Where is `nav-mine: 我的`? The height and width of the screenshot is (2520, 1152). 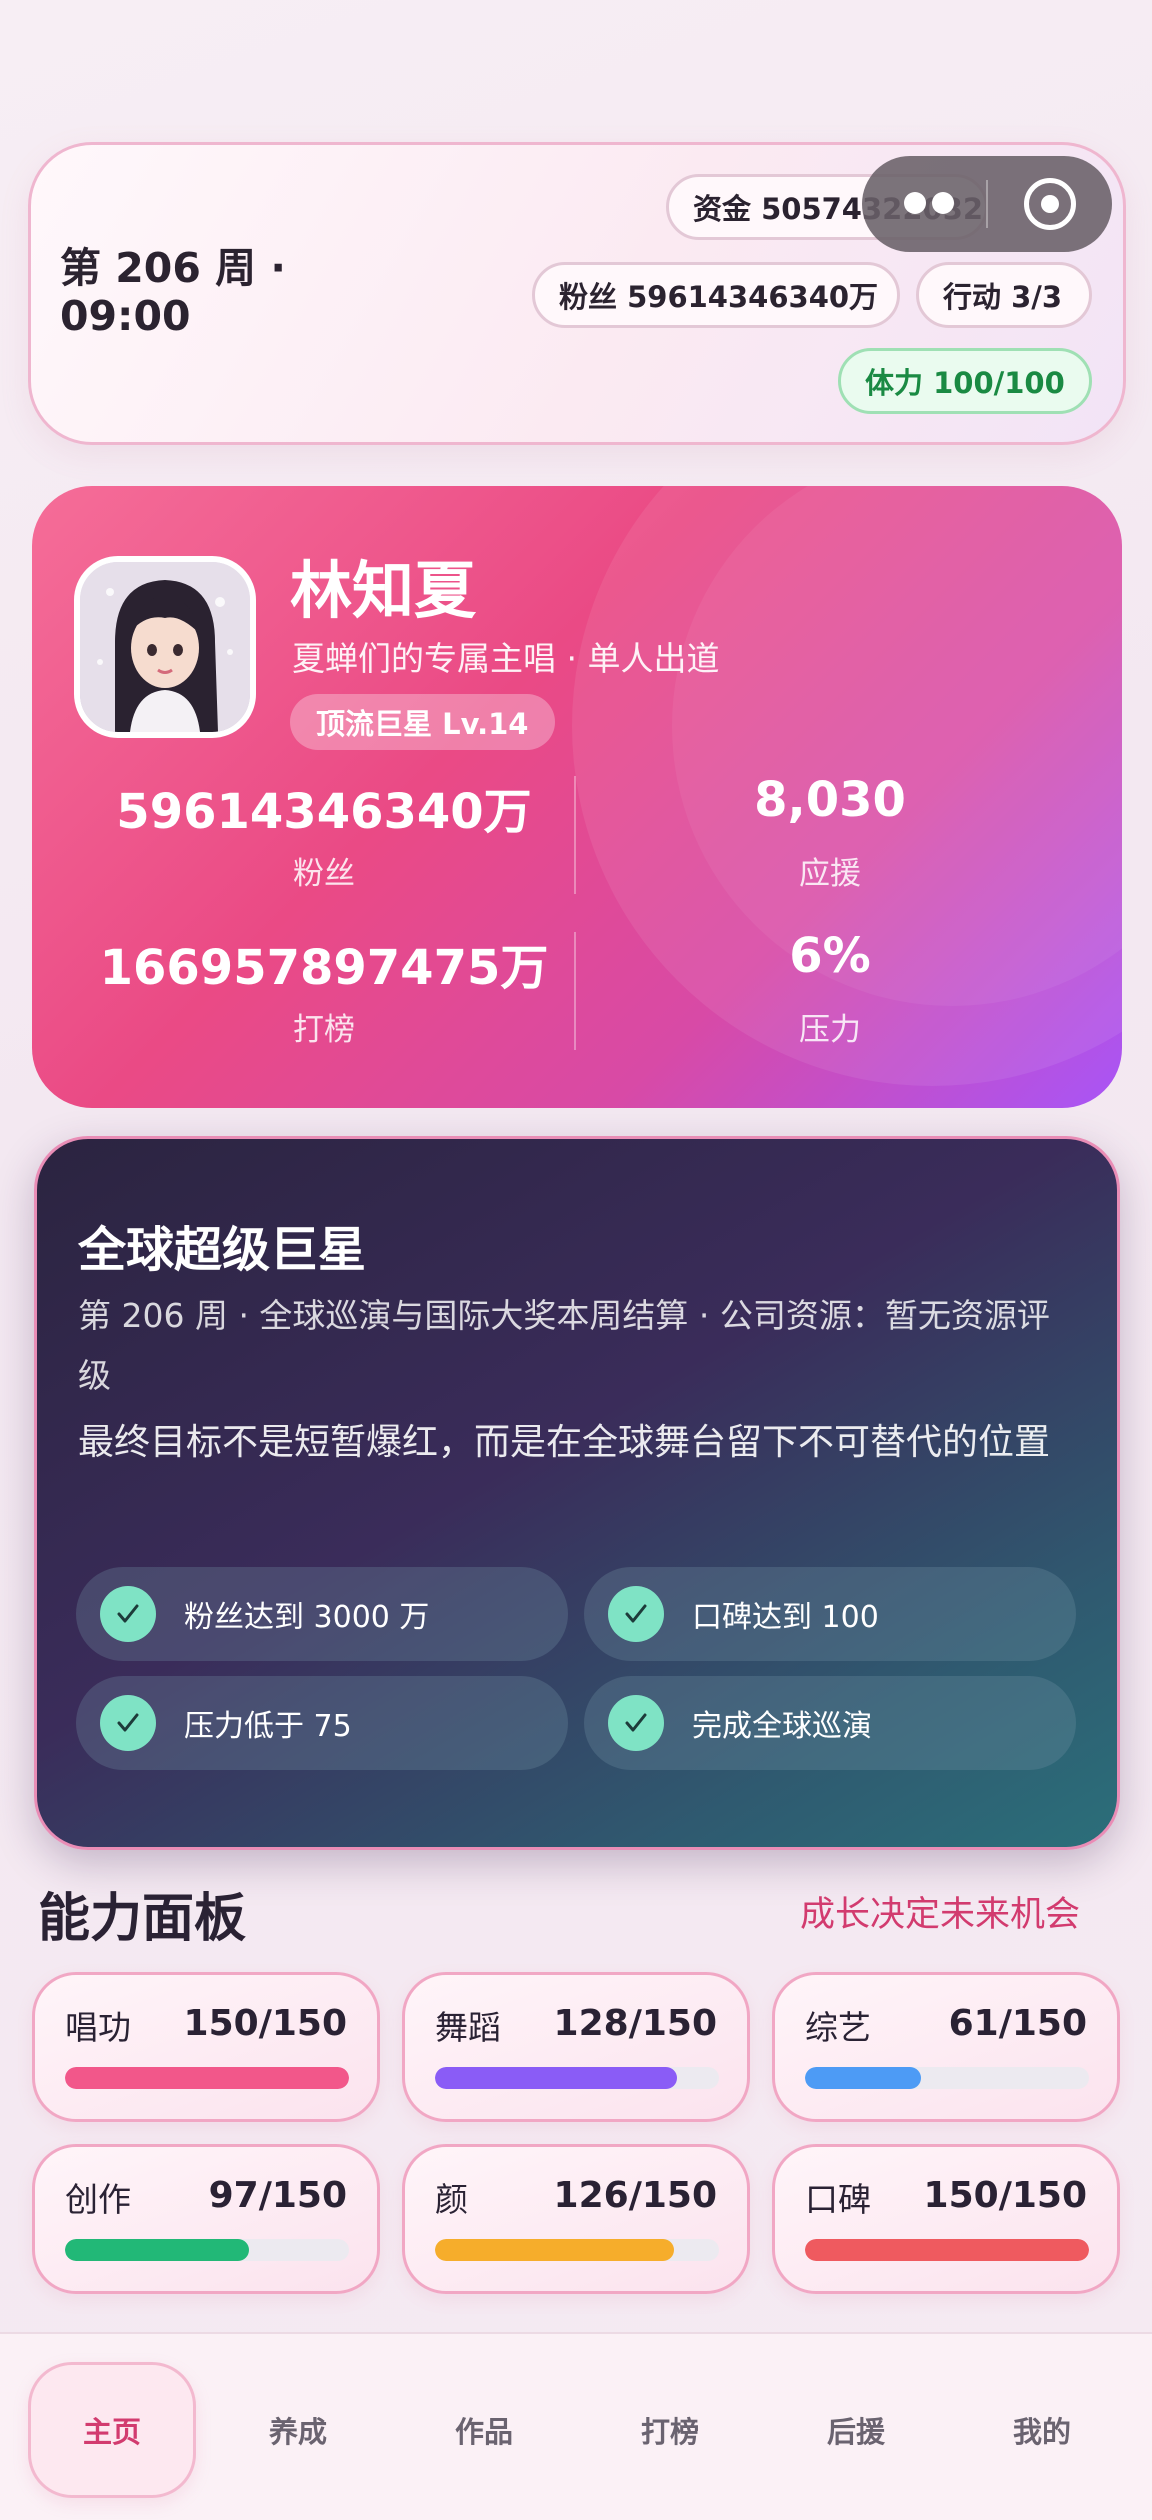
nav-mine: 我的 is located at coordinates (1042, 2430).